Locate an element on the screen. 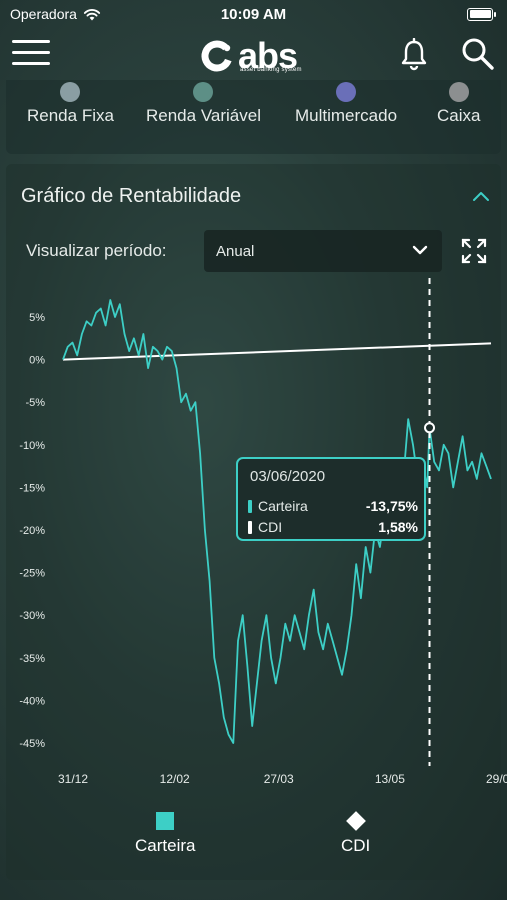 The image size is (507, 900). series-legend-carteira: Carteira is located at coordinates (165, 834).